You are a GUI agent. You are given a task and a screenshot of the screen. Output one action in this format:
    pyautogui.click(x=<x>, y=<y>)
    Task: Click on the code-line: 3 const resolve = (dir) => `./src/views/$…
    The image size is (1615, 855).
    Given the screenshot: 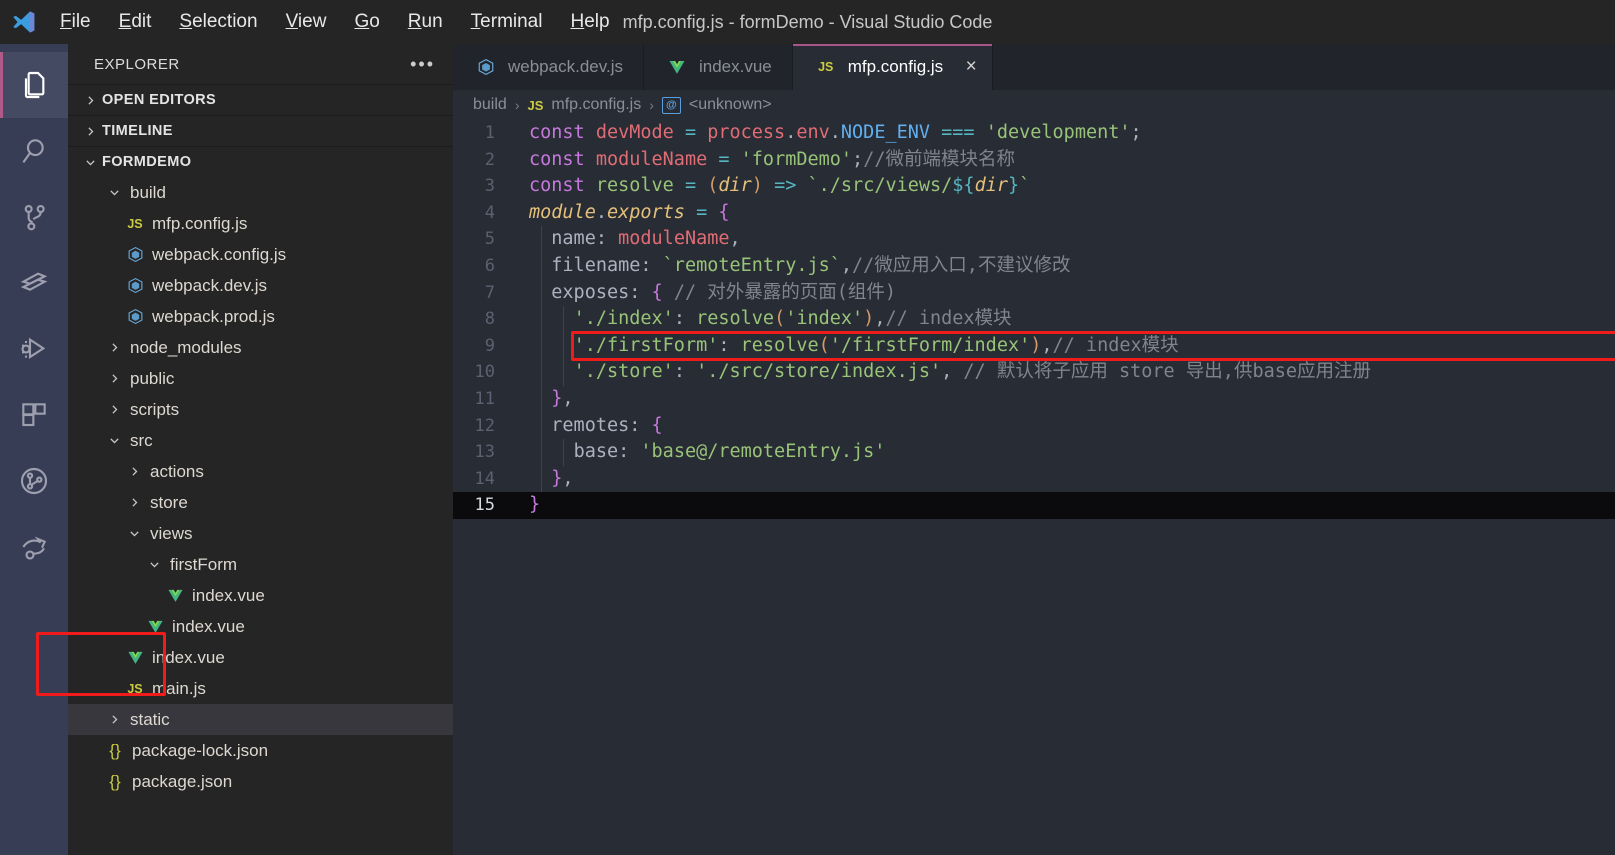 What is the action you would take?
    pyautogui.click(x=1034, y=186)
    